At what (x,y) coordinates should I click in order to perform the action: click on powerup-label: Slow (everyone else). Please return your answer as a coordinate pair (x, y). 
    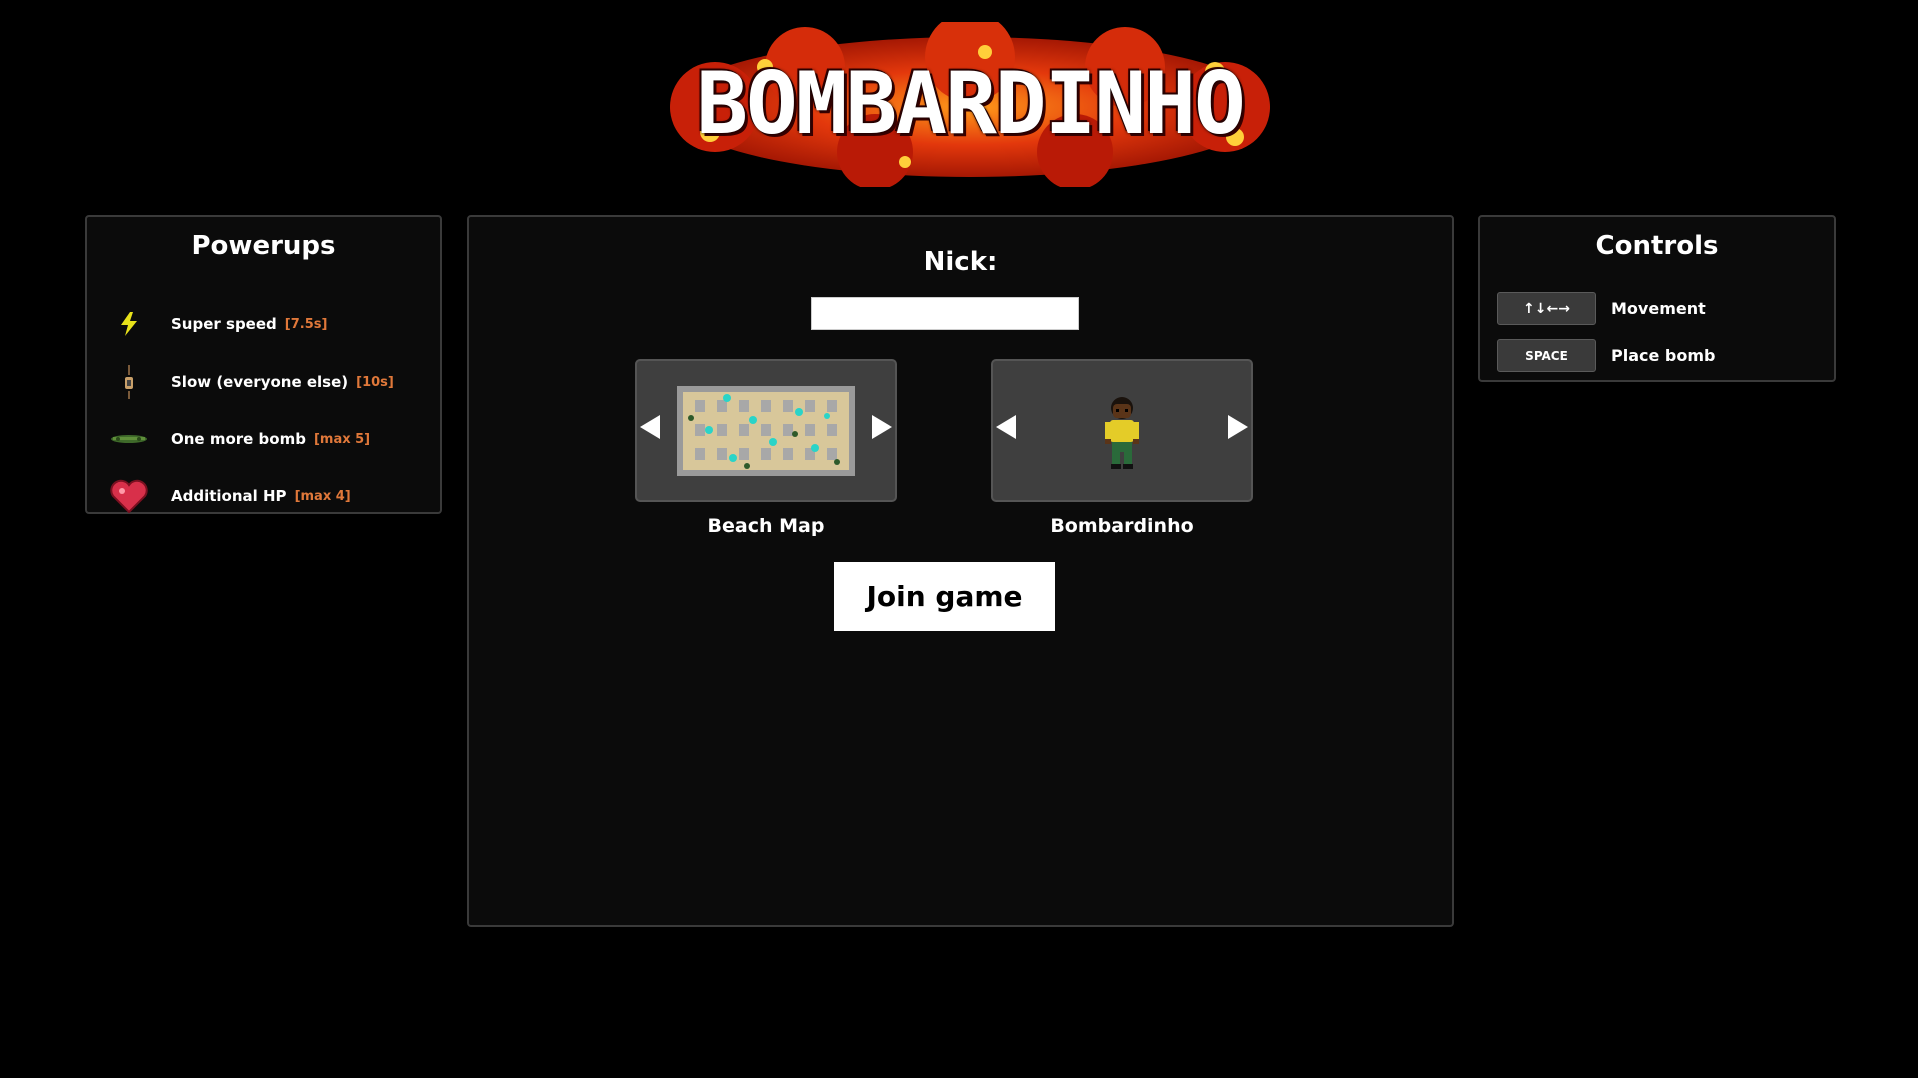
    Looking at the image, I should click on (260, 382).